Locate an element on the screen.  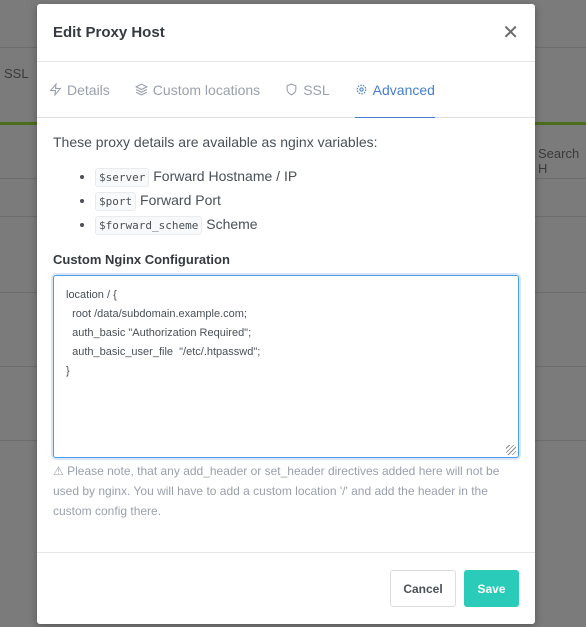
bg-ssl-tab: SSL is located at coordinates (16, 73).